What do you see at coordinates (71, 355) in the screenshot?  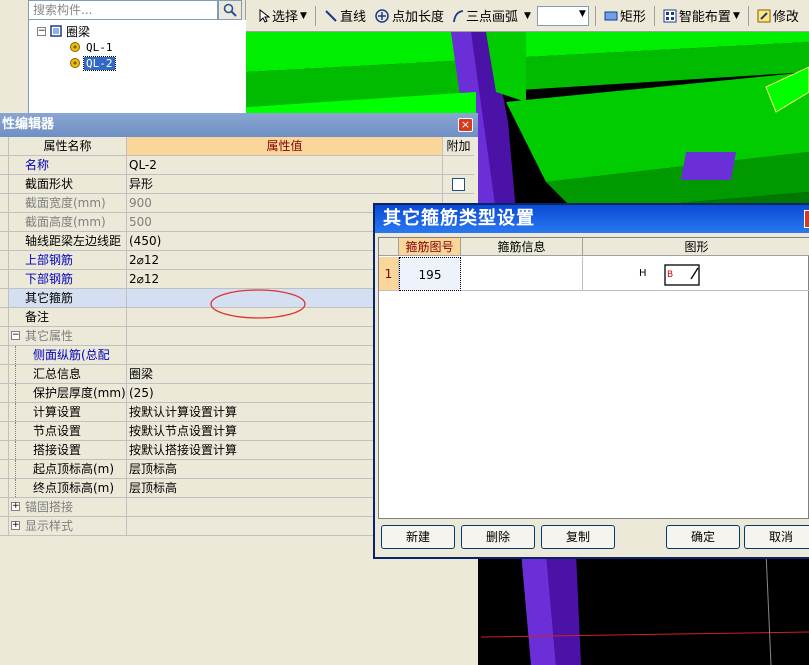 I see `property-name-label: 侧面纵筋(总配` at bounding box center [71, 355].